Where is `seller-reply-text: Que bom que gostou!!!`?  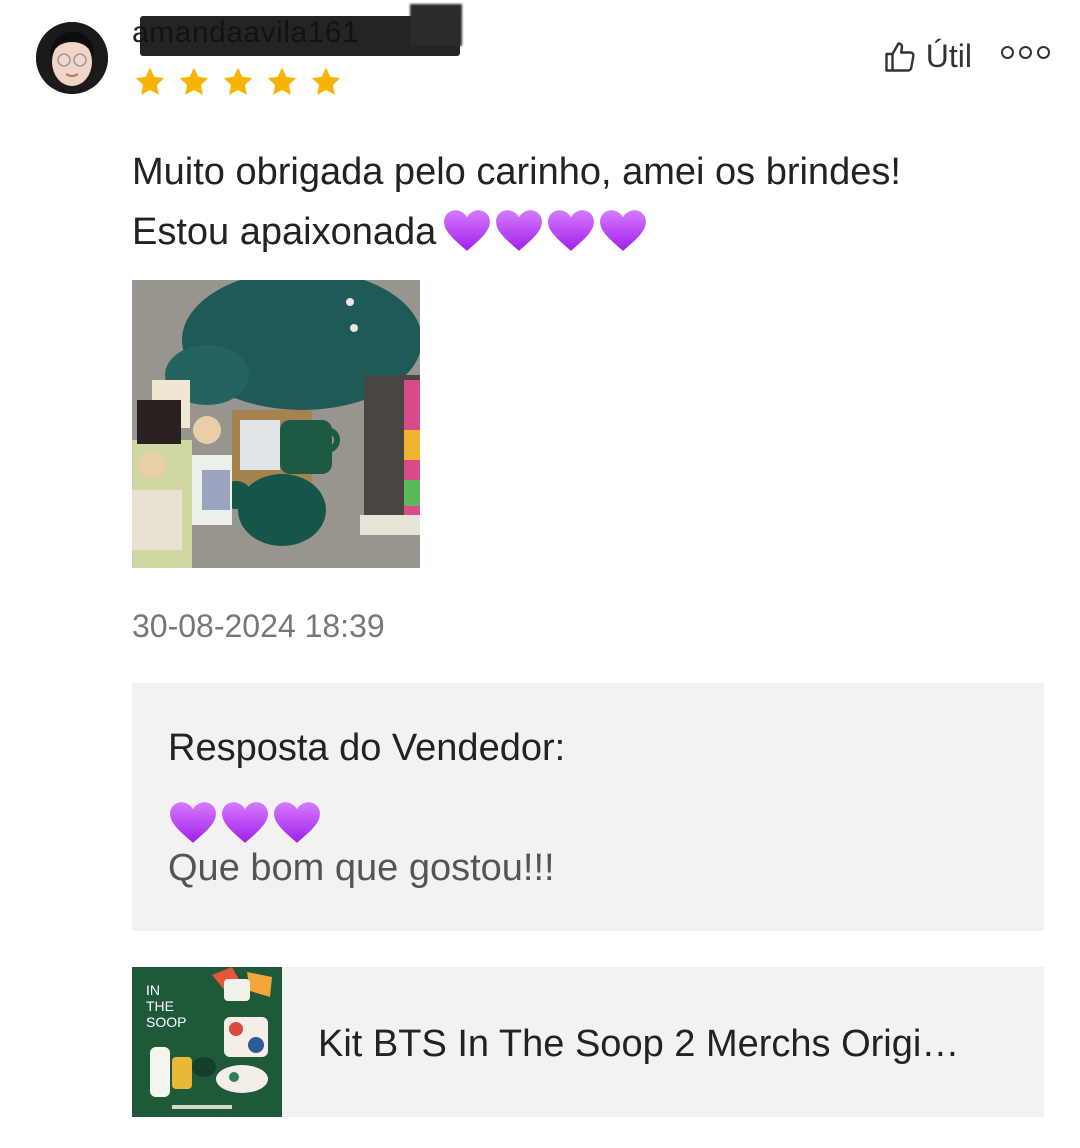
seller-reply-text: Que bom que gostou!!! is located at coordinates (361, 868).